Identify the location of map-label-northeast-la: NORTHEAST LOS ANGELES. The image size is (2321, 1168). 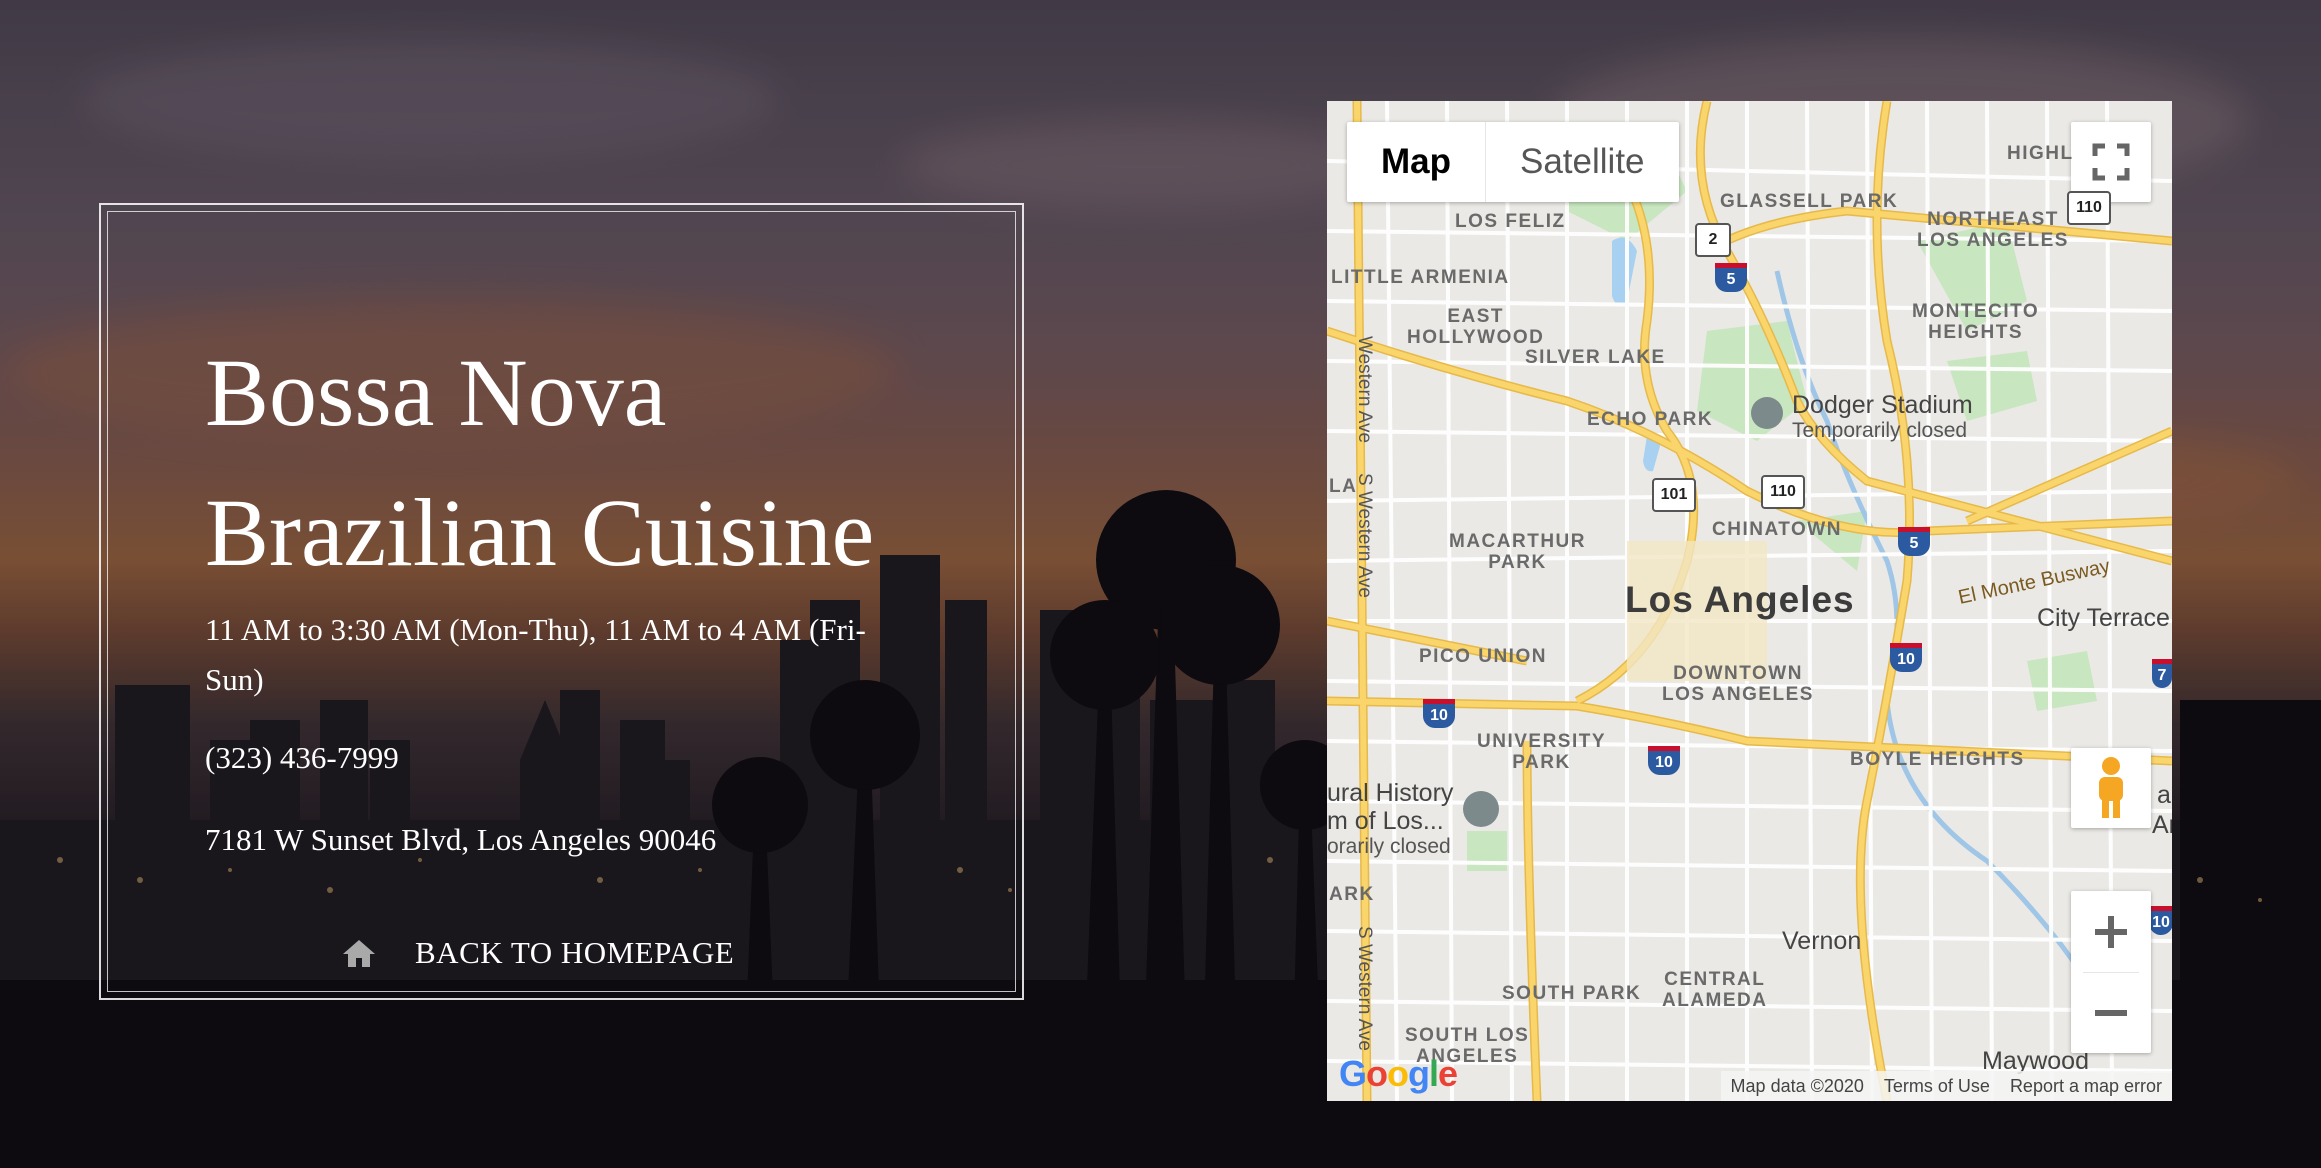
(1993, 230).